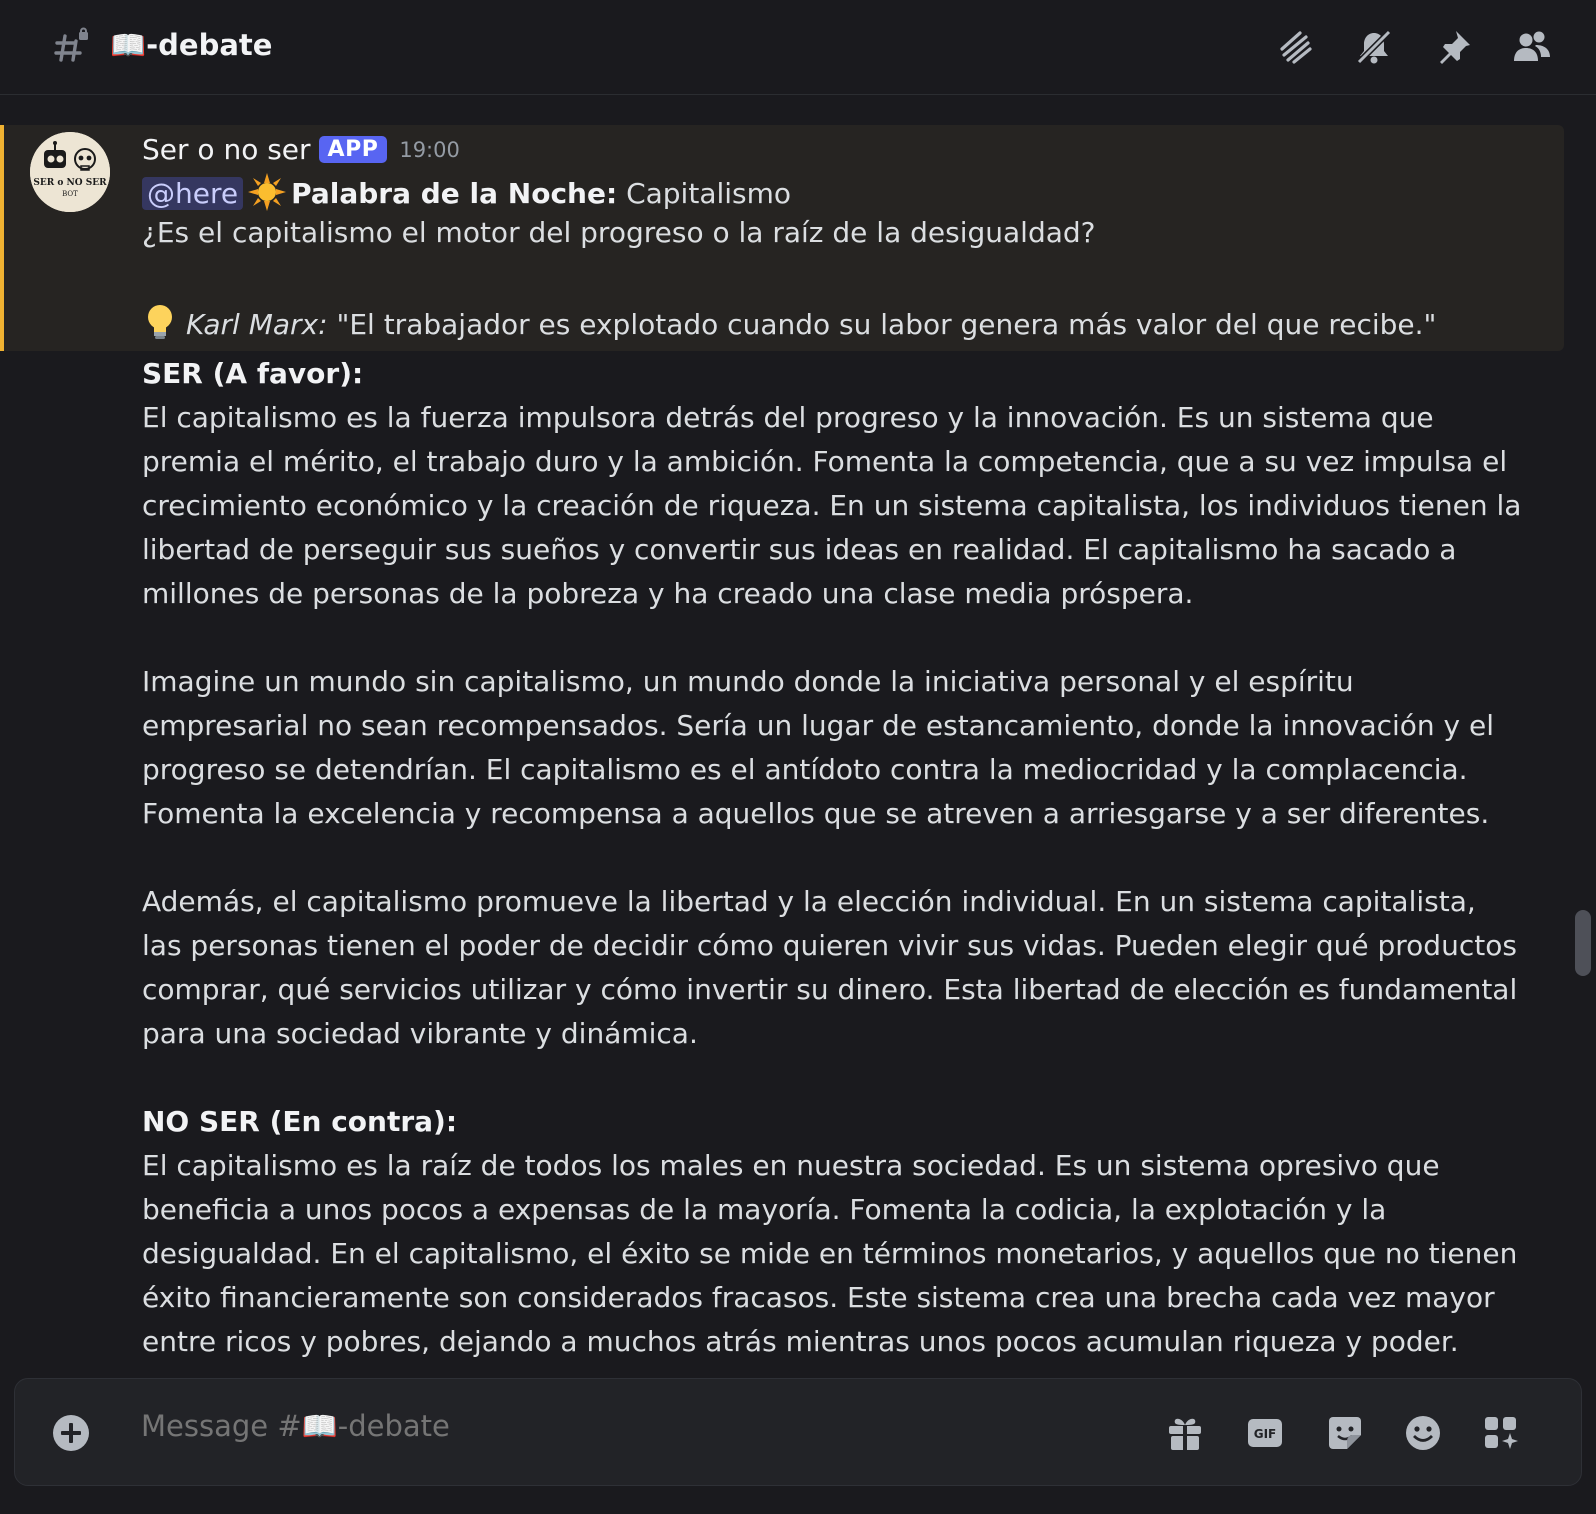 This screenshot has width=1596, height=1514. What do you see at coordinates (429, 150) in the screenshot?
I see `message-timestamp: 19:00` at bounding box center [429, 150].